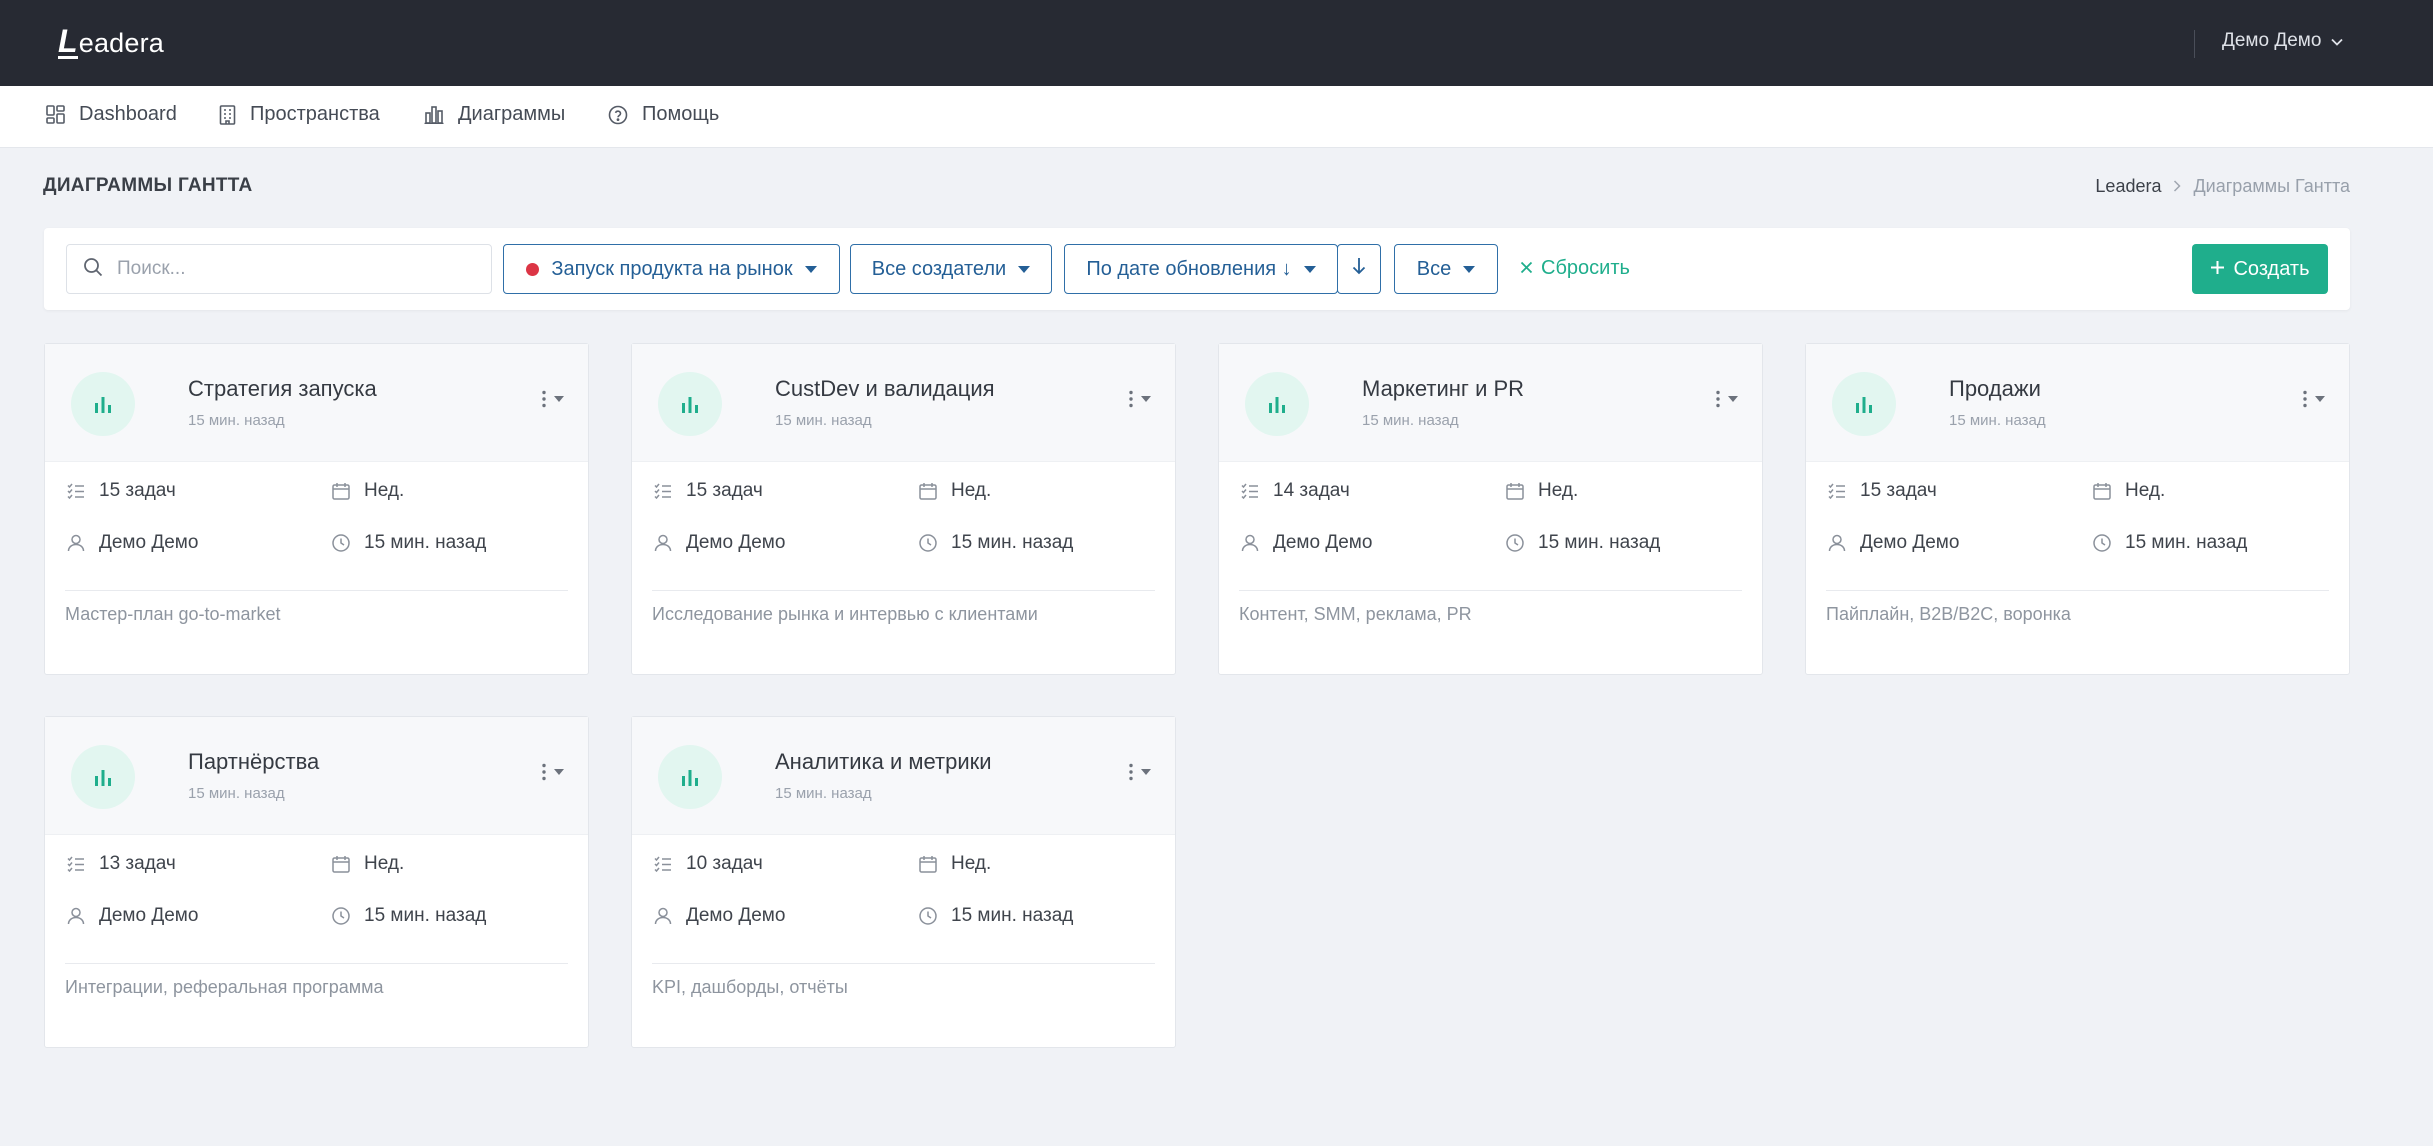 The height and width of the screenshot is (1146, 2433). What do you see at coordinates (1201, 269) in the screenshot?
I see `sort-dropdown: По дате обновления ↓` at bounding box center [1201, 269].